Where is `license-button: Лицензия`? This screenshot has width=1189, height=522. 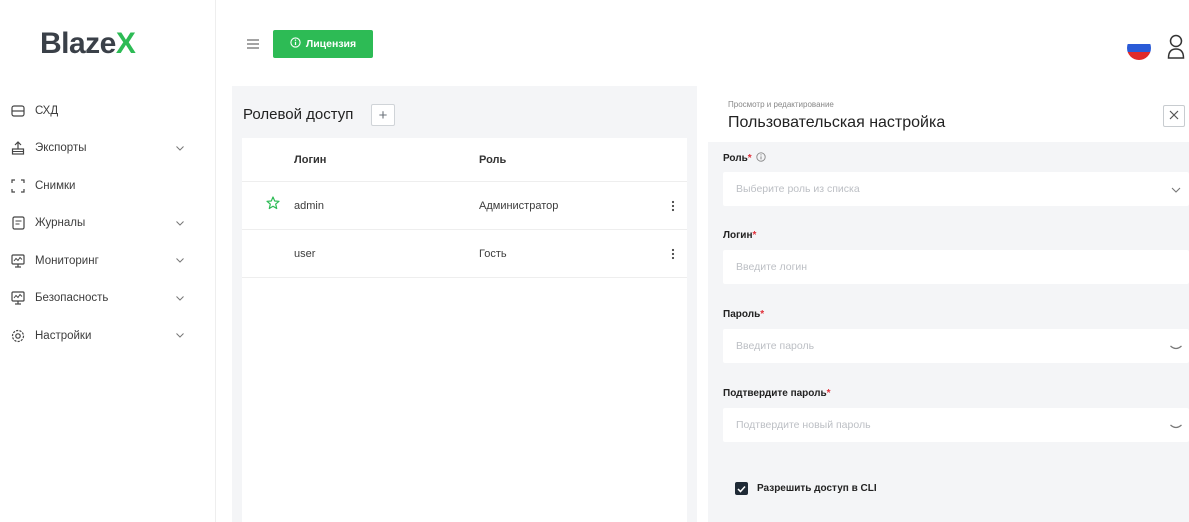
license-button: Лицензия is located at coordinates (323, 44).